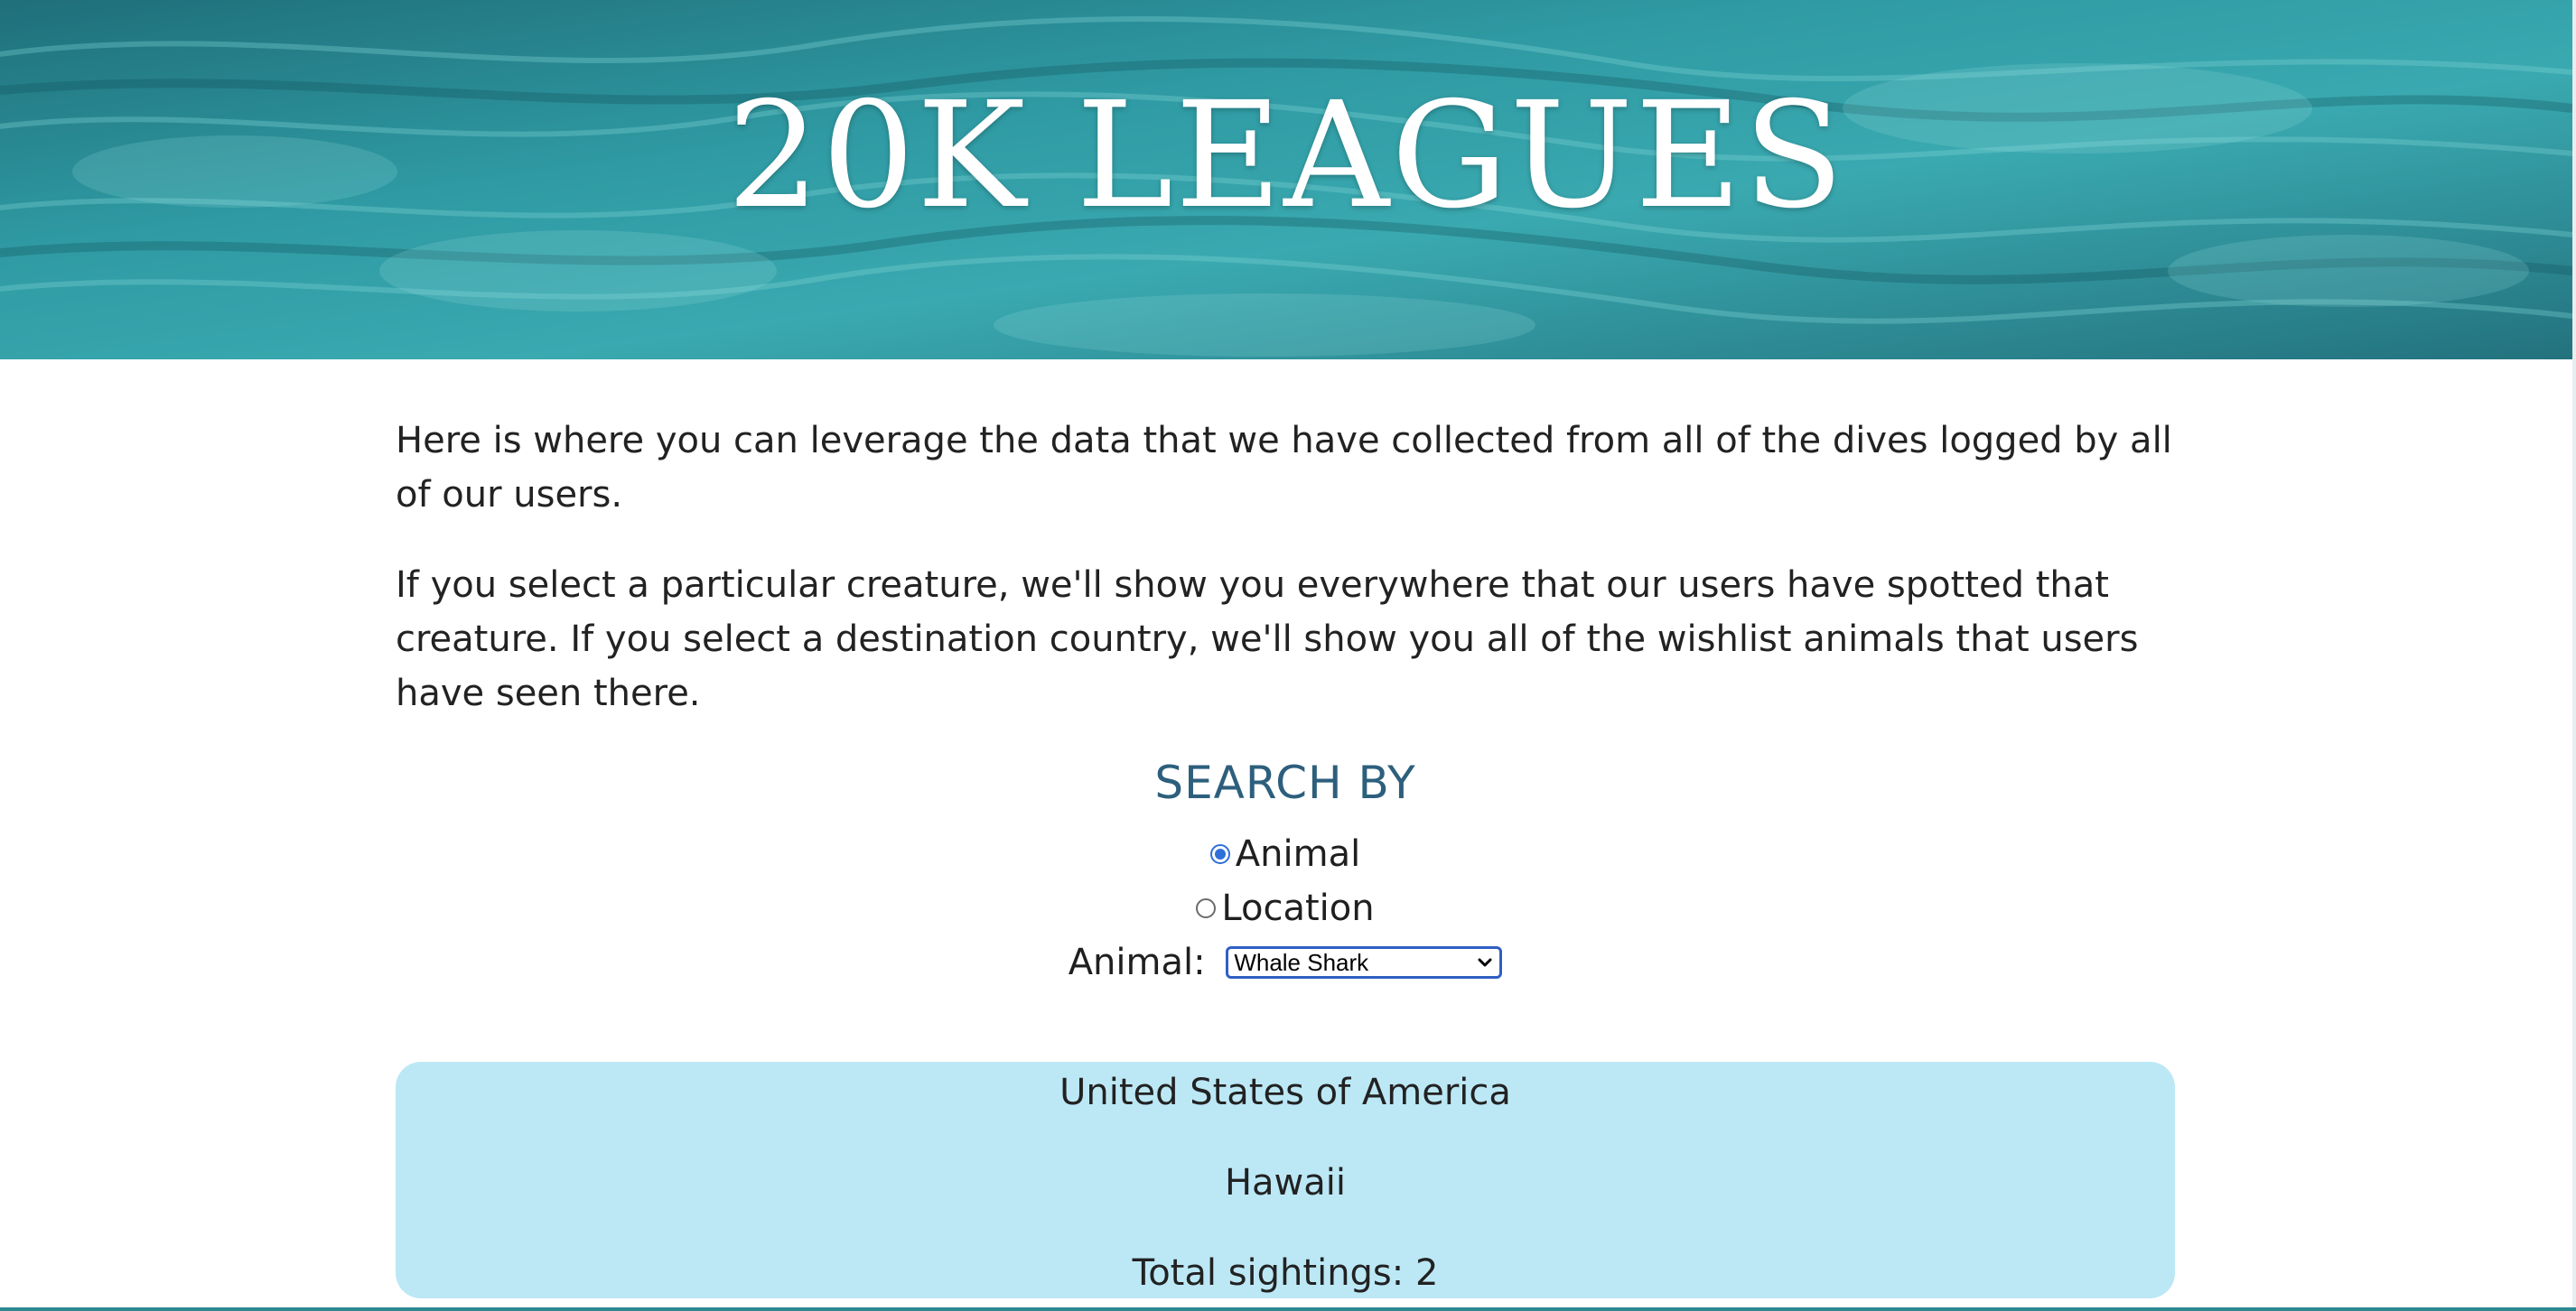 The height and width of the screenshot is (1311, 2576). What do you see at coordinates (1219, 854) in the screenshot?
I see `animal-radio-button` at bounding box center [1219, 854].